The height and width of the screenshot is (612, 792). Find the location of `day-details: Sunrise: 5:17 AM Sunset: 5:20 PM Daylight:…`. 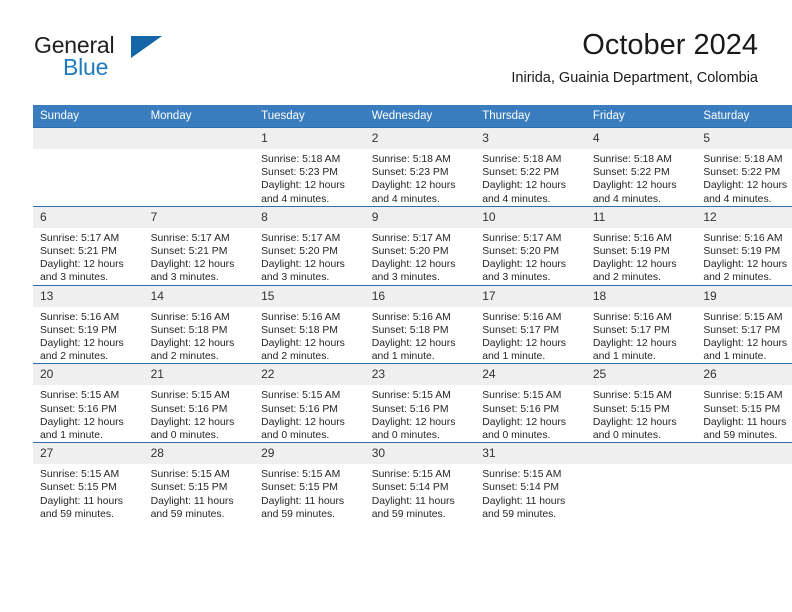

day-details: Sunrise: 5:17 AM Sunset: 5:20 PM Daylight:… is located at coordinates (530, 256).